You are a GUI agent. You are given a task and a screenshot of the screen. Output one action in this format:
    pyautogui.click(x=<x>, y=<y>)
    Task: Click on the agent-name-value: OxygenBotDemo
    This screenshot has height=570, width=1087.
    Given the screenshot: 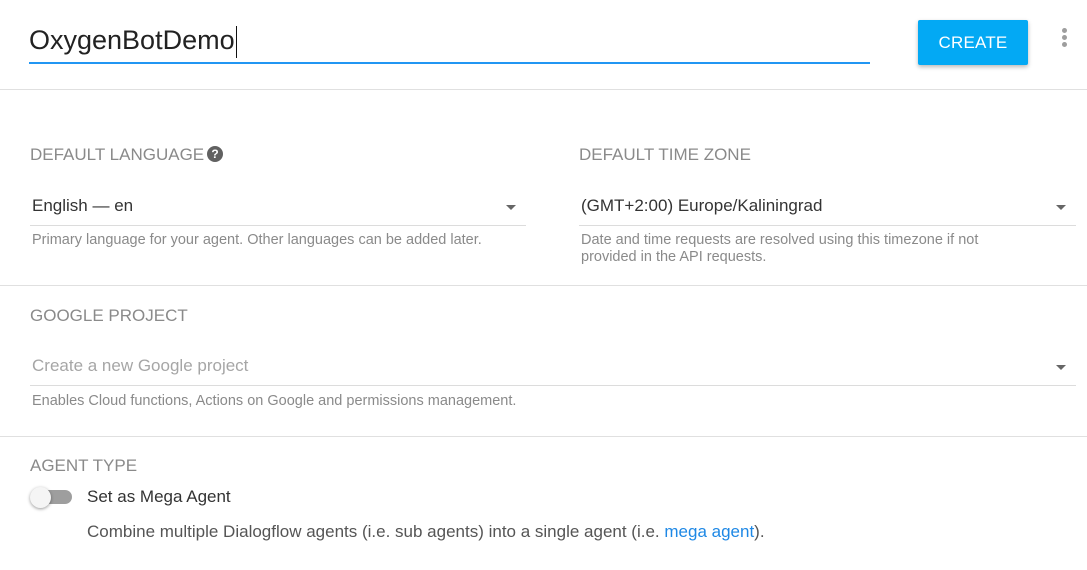 What is the action you would take?
    pyautogui.click(x=132, y=40)
    